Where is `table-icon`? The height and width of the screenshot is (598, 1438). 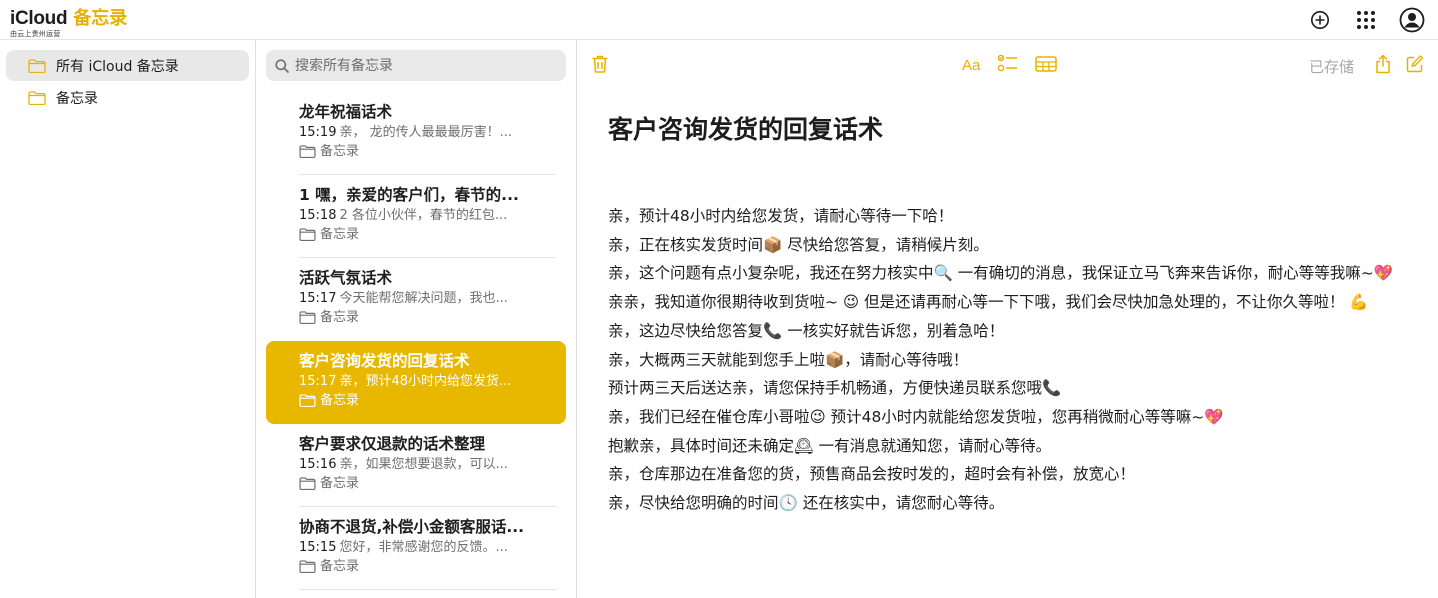 table-icon is located at coordinates (1046, 64).